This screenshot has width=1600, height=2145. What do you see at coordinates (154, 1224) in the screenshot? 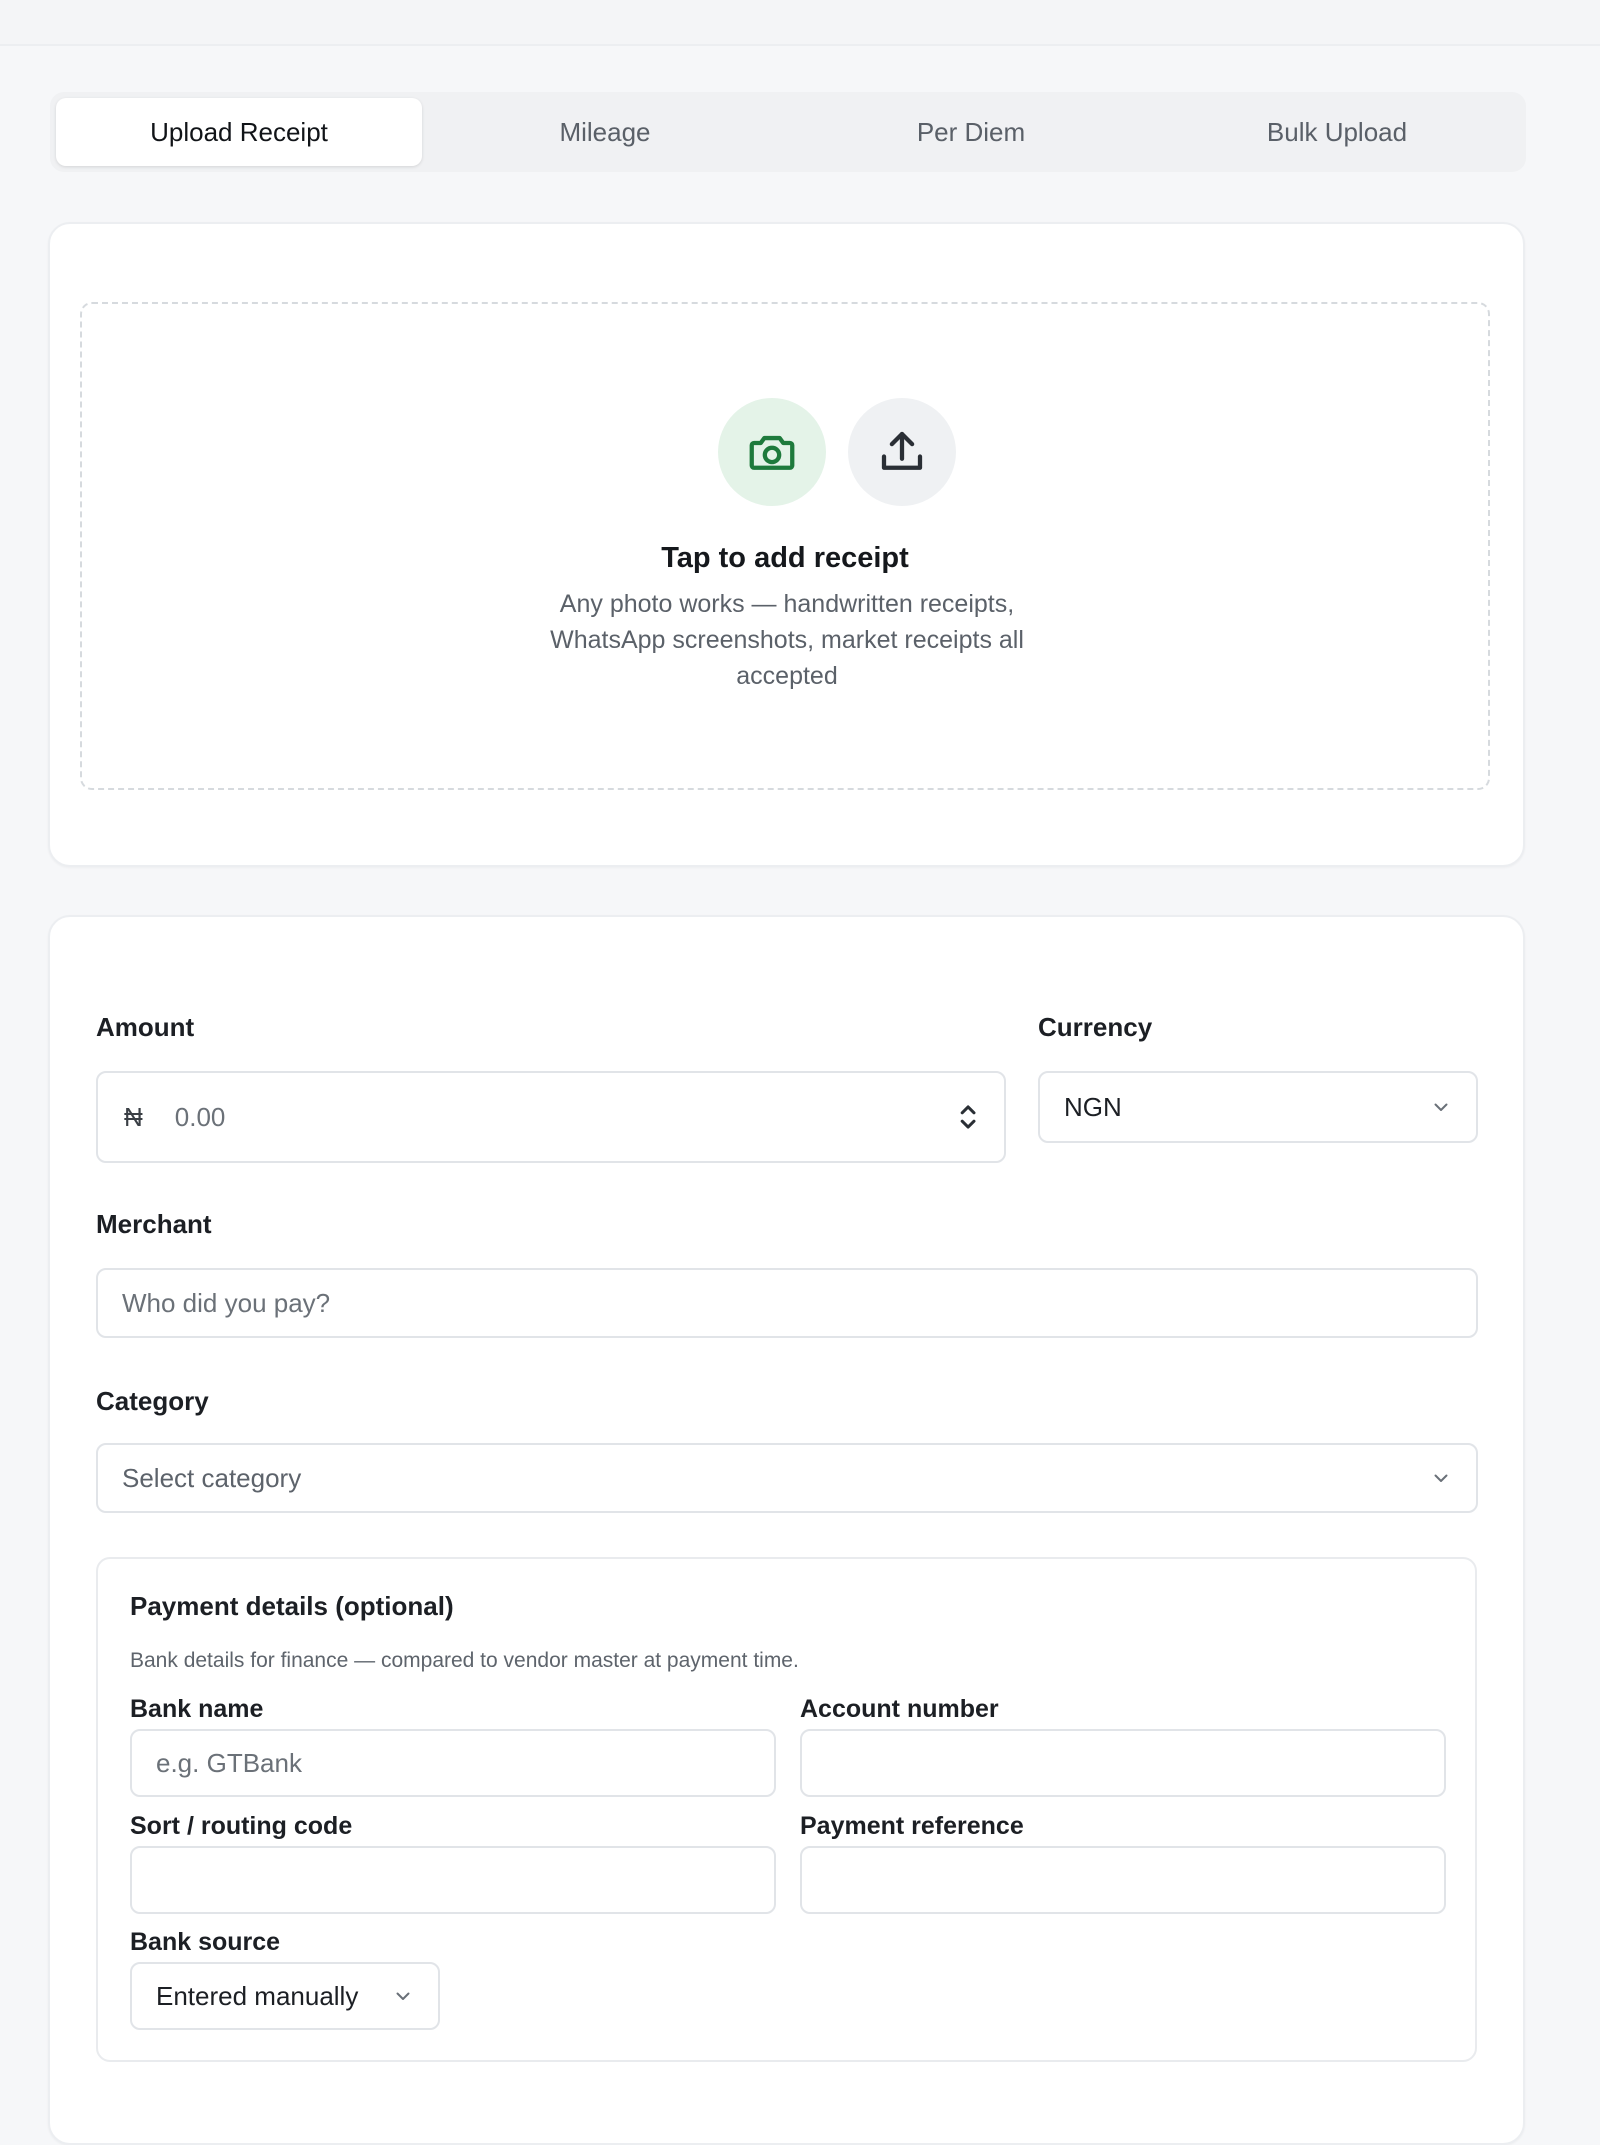
I see `merchant-label: Merchant` at bounding box center [154, 1224].